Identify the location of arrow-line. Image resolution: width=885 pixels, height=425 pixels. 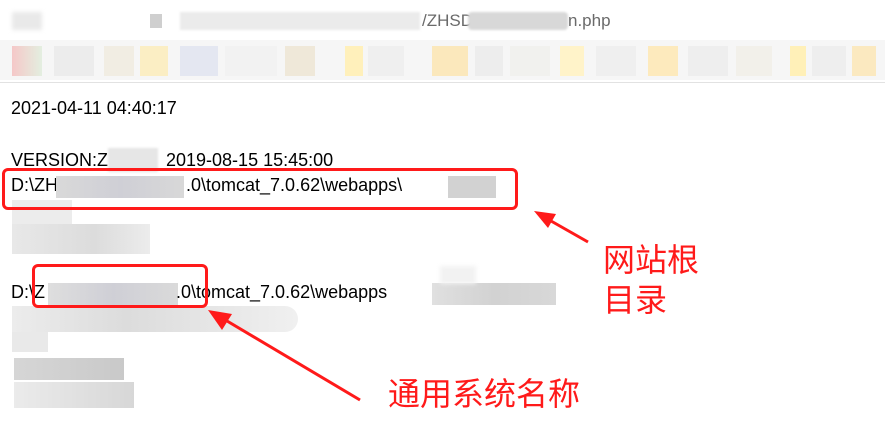
(291, 359).